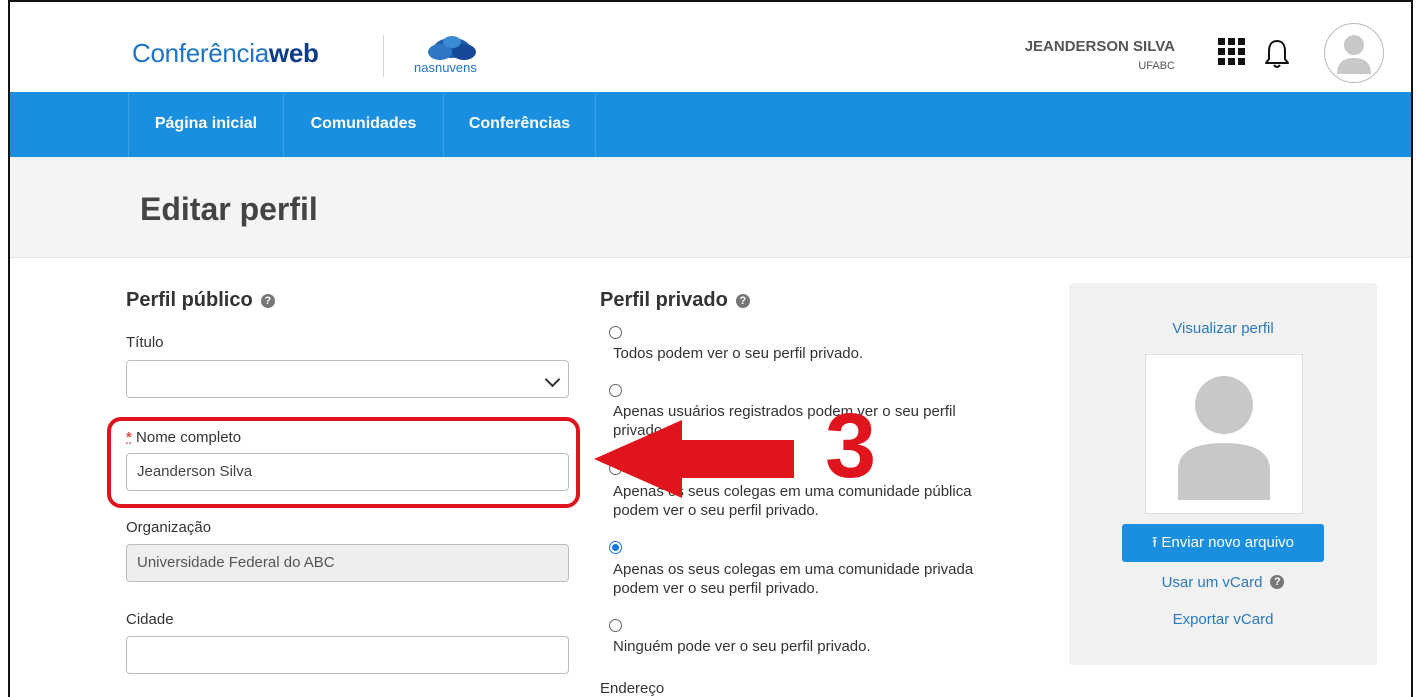  I want to click on apps-grid-icon, so click(1231, 52).